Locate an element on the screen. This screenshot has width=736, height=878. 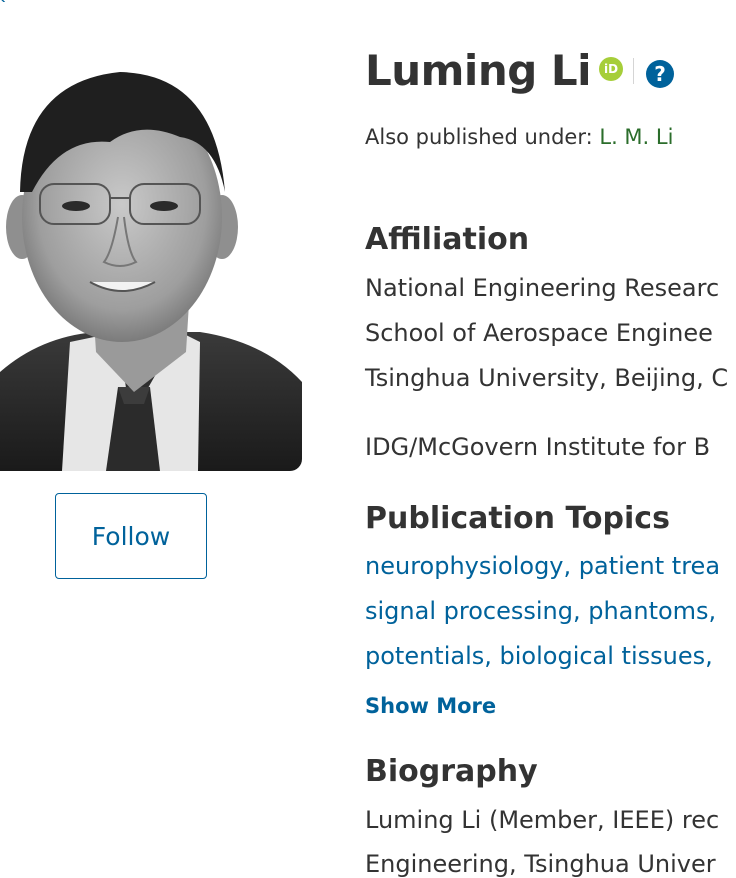
affiliation-line: National Engineering Researc is located at coordinates (542, 288).